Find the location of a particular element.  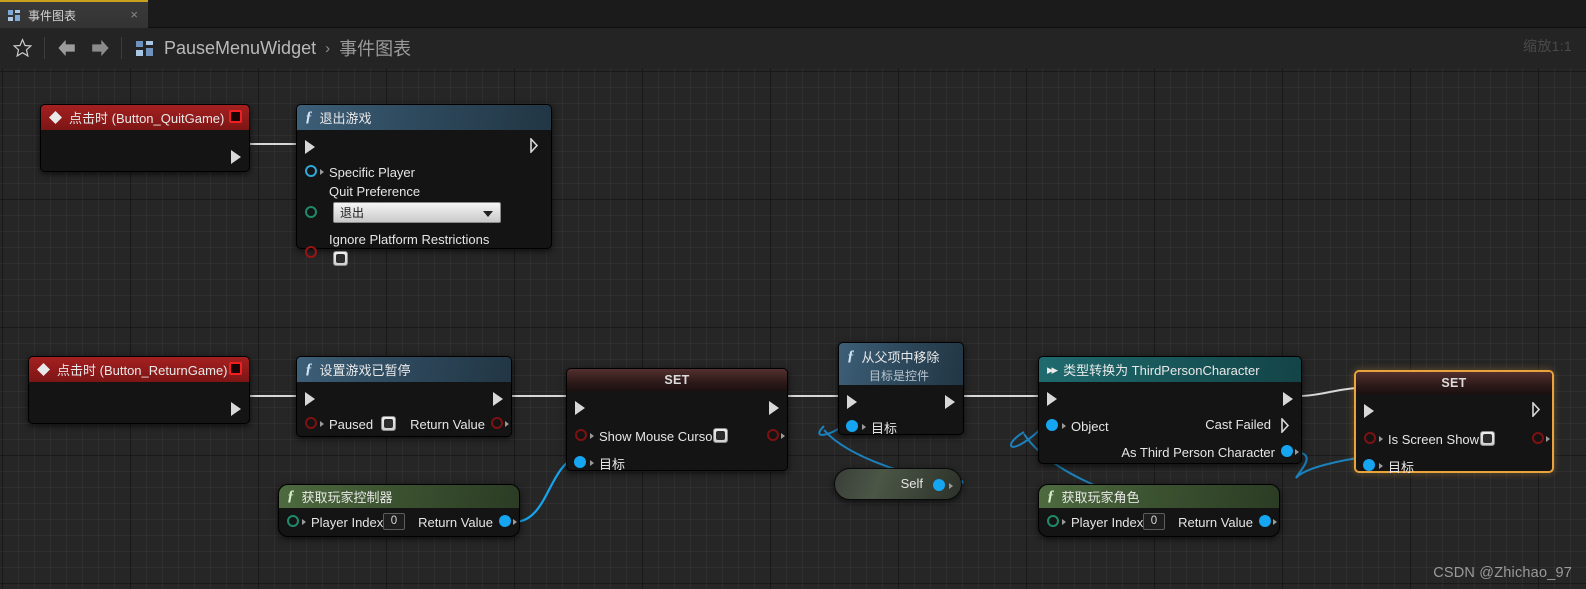

node-get-player-character: ƒ 获取玩家角色 Player Index 0 Return Value is located at coordinates (1159, 510).